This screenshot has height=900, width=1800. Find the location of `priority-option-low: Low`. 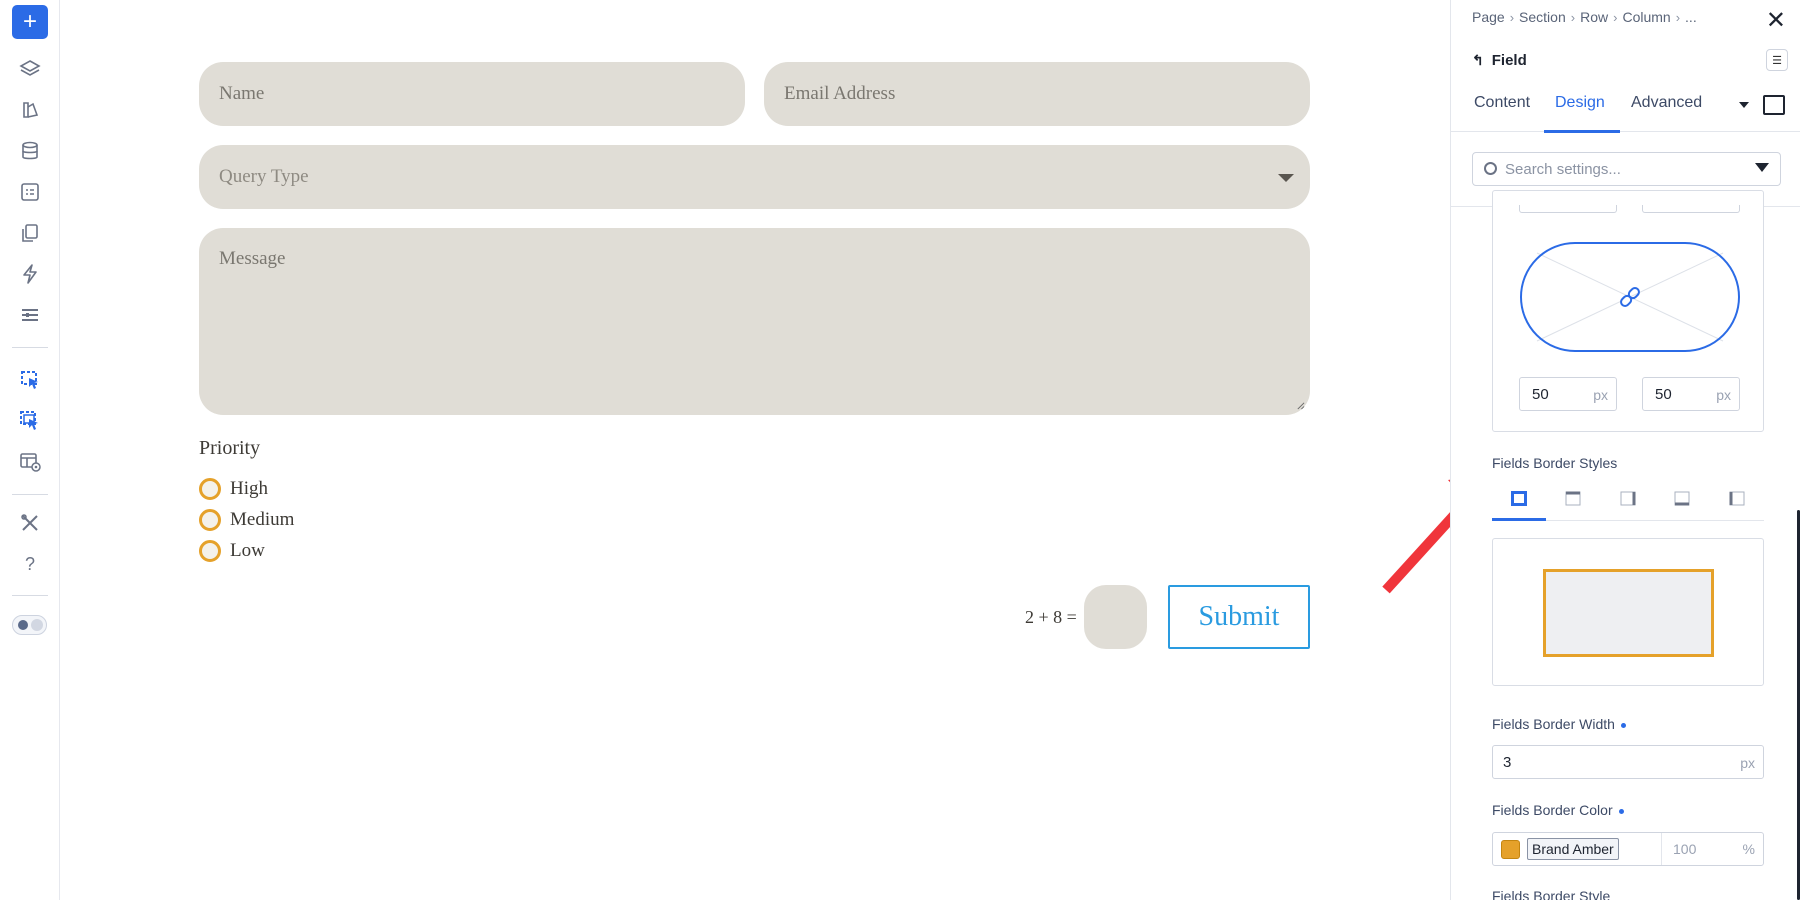

priority-option-low: Low is located at coordinates (232, 551).